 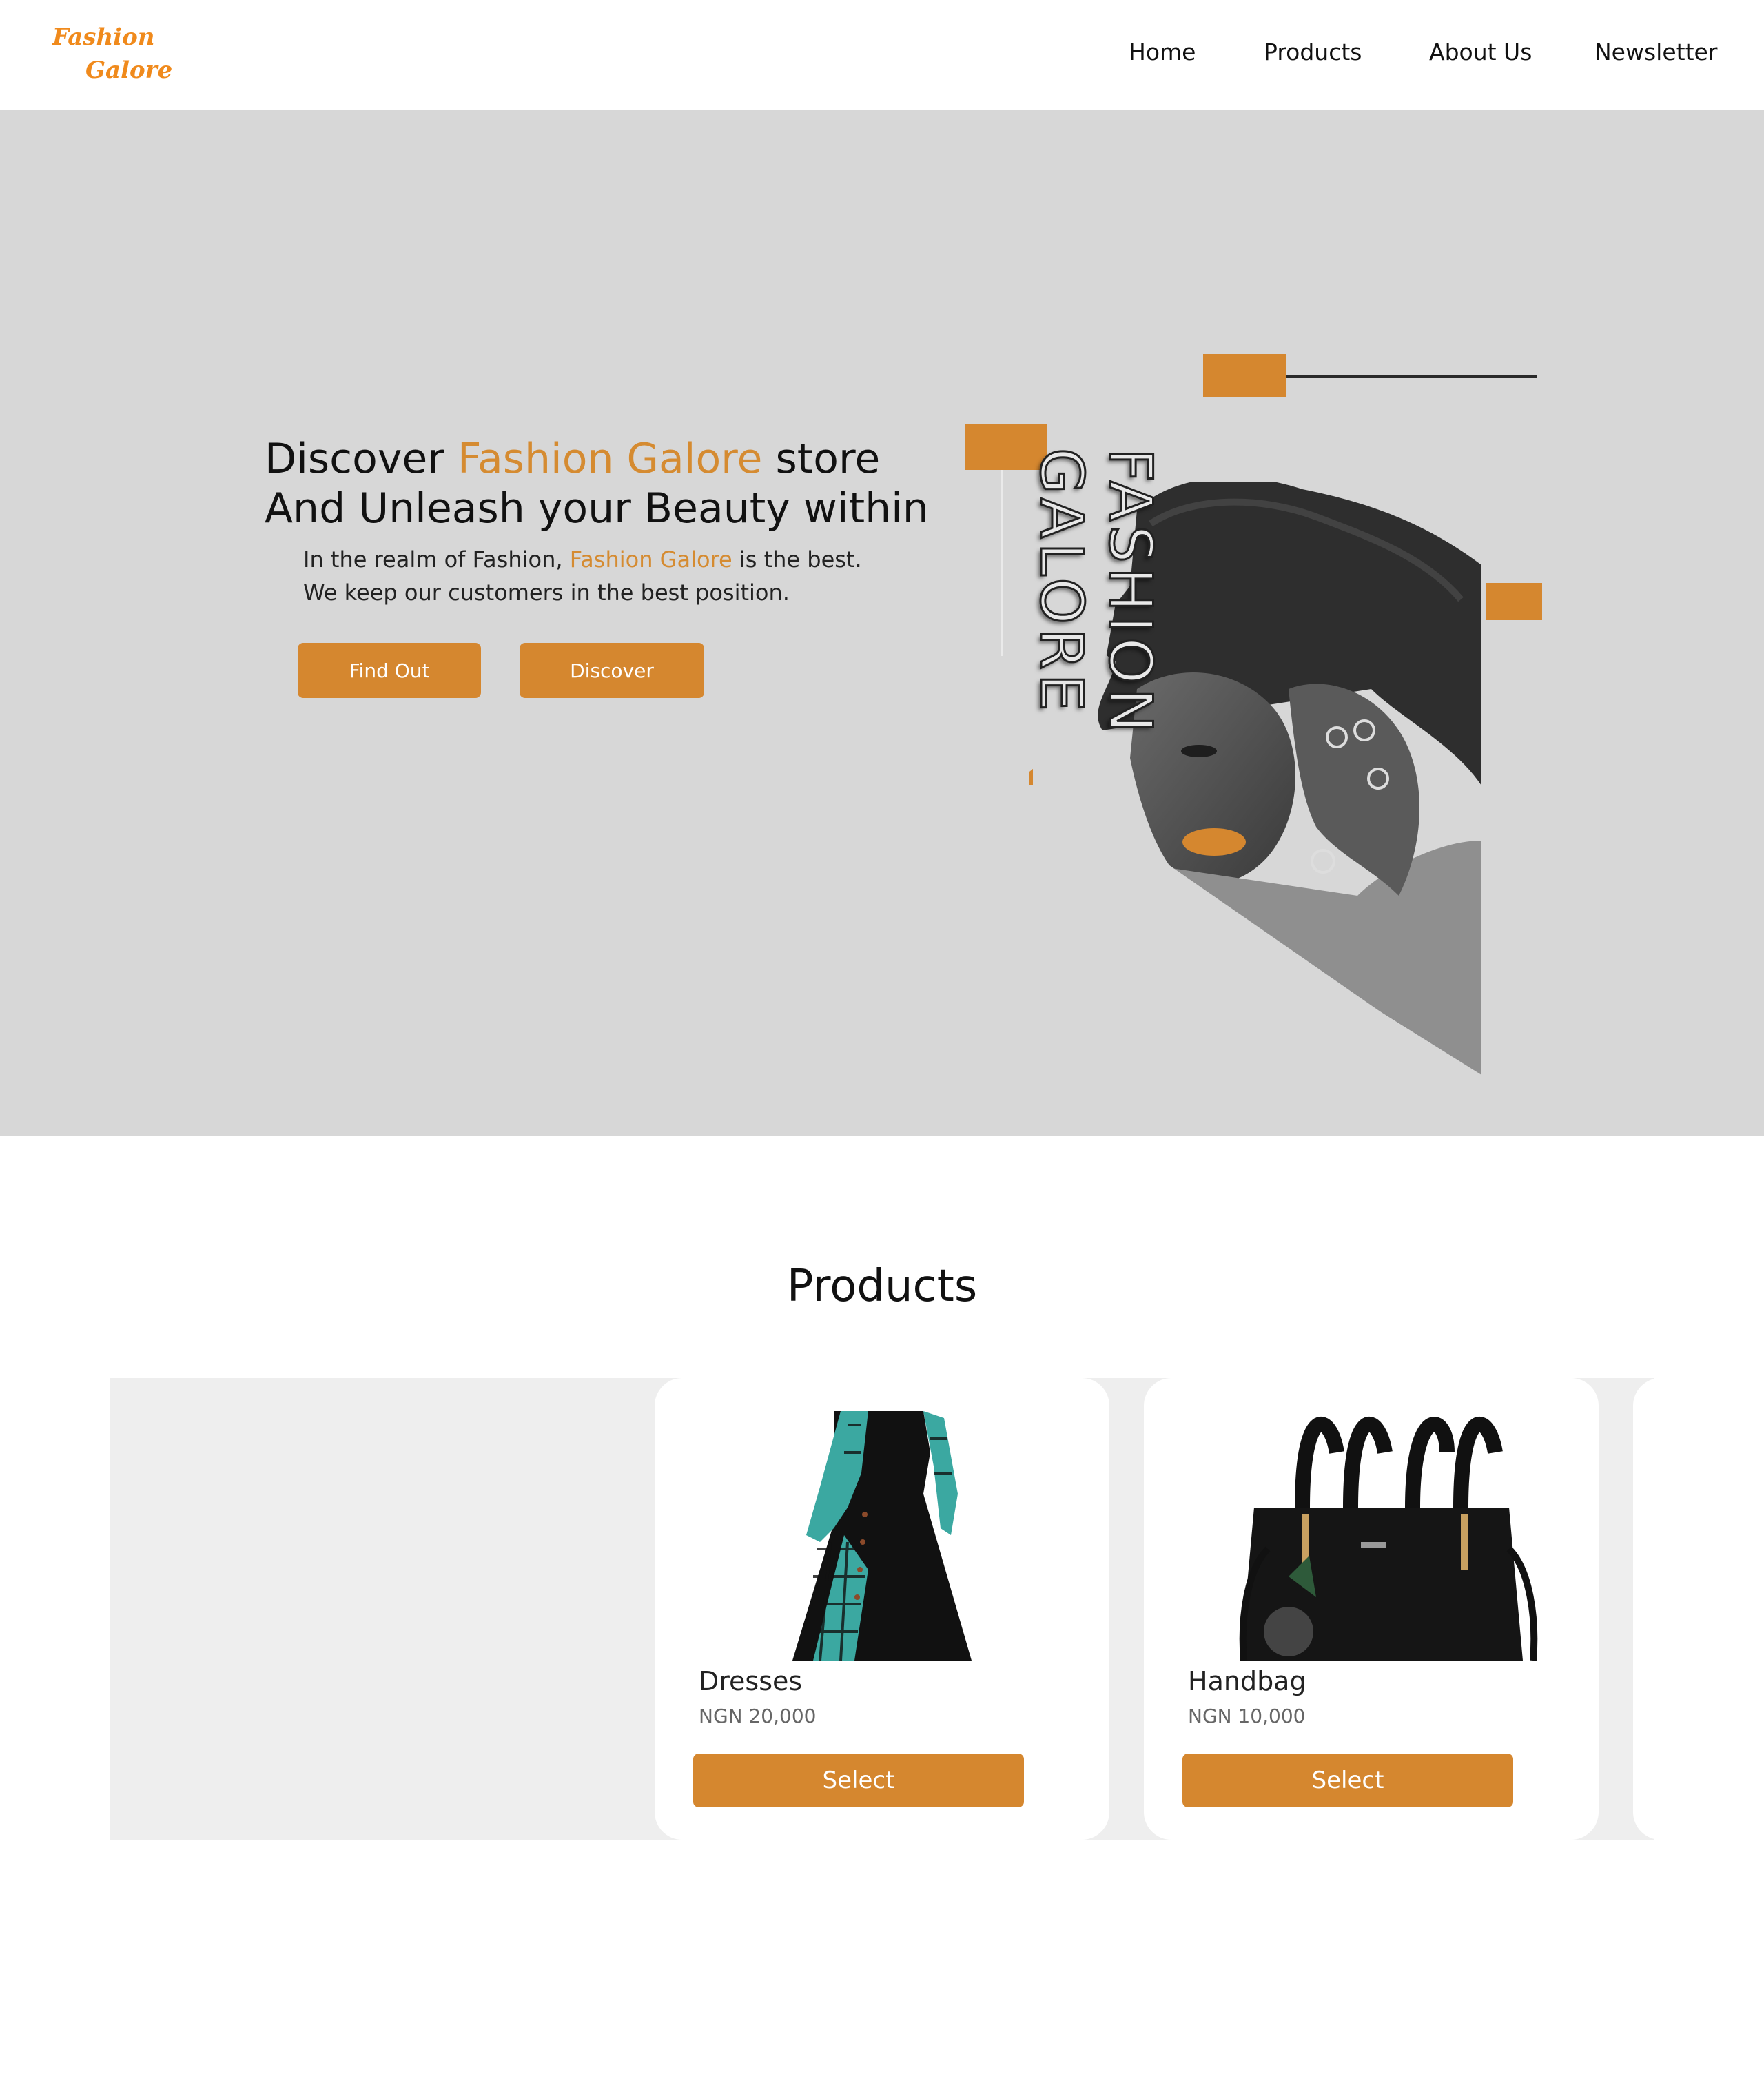 What do you see at coordinates (1162, 52) in the screenshot?
I see `nav-home: Home` at bounding box center [1162, 52].